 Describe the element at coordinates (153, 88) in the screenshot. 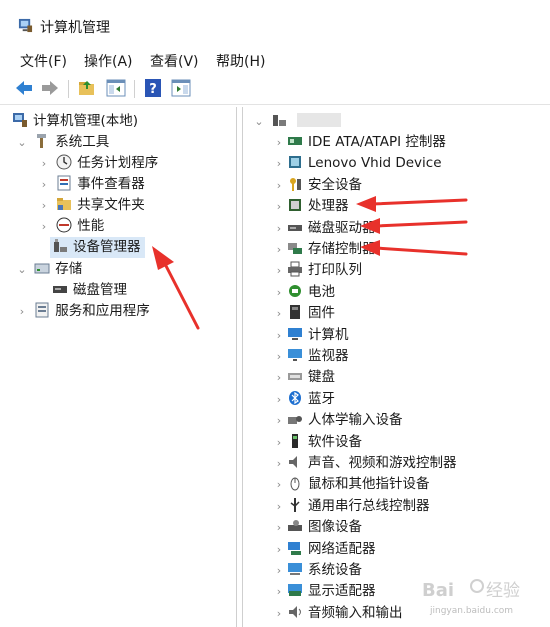

I see `help-icon: ?` at that location.